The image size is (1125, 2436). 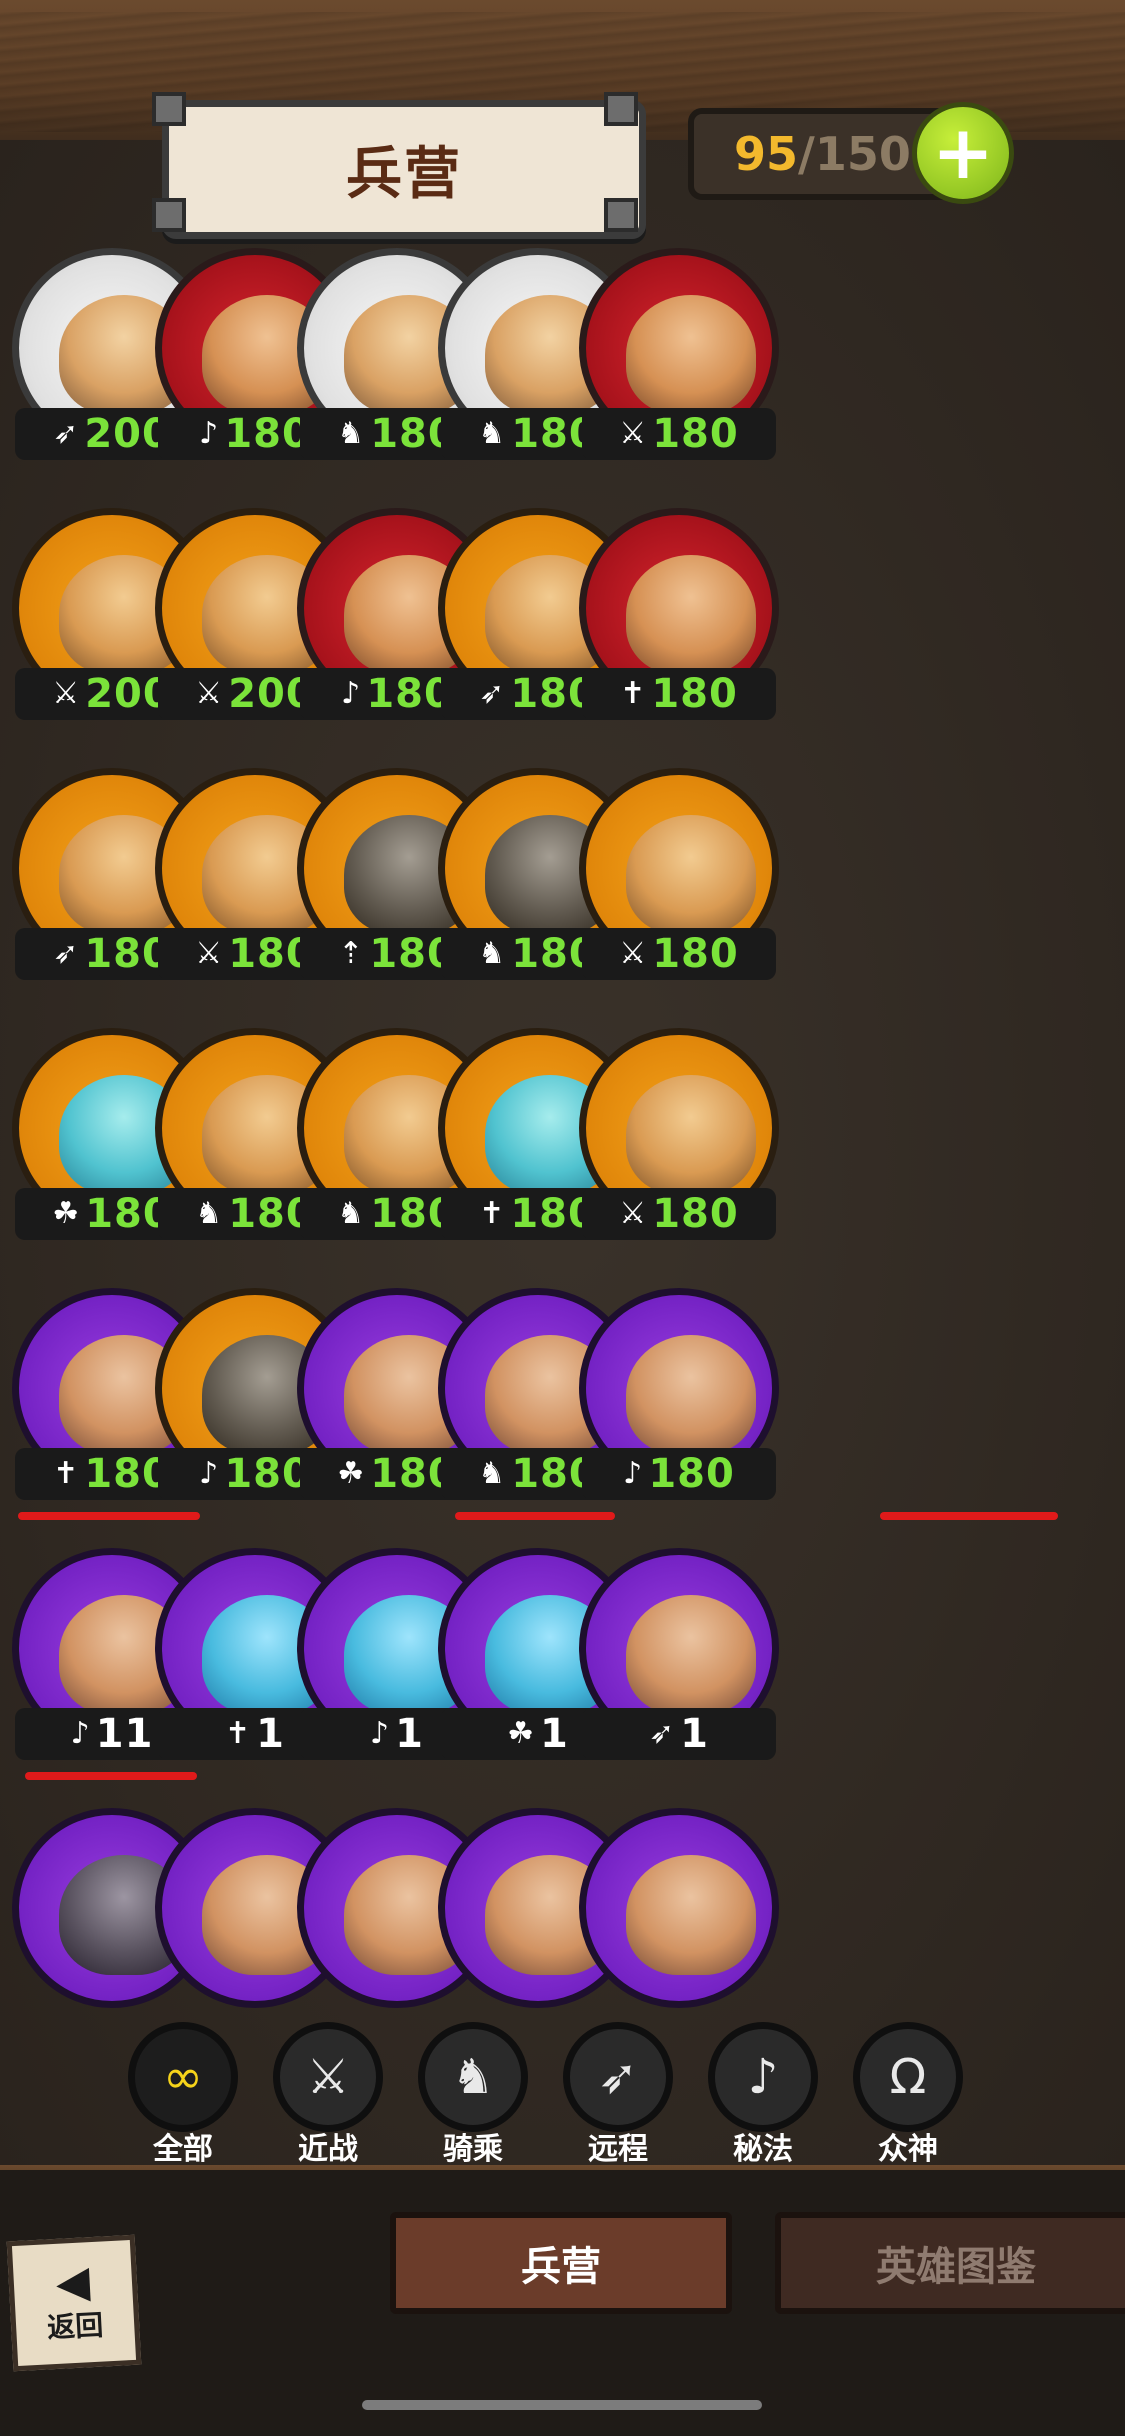 I want to click on home-indicator, so click(x=562, y=2405).